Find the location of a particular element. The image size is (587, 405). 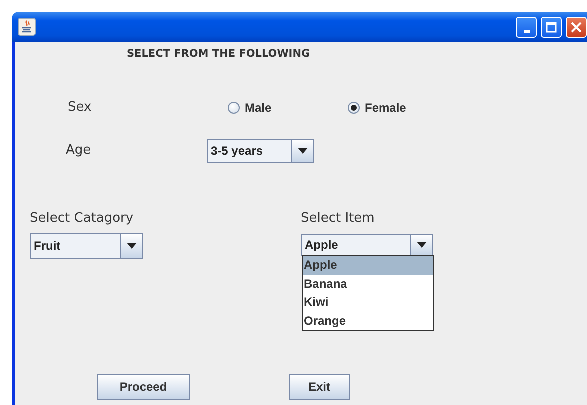

list-item: Apple is located at coordinates (368, 265).